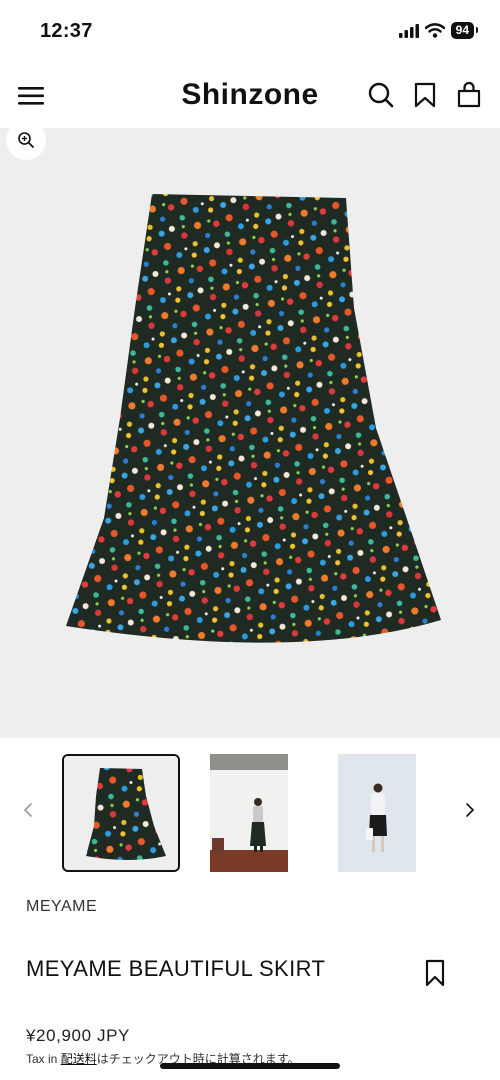  What do you see at coordinates (79, 1059) in the screenshot?
I see `shipping-link: 配送料` at bounding box center [79, 1059].